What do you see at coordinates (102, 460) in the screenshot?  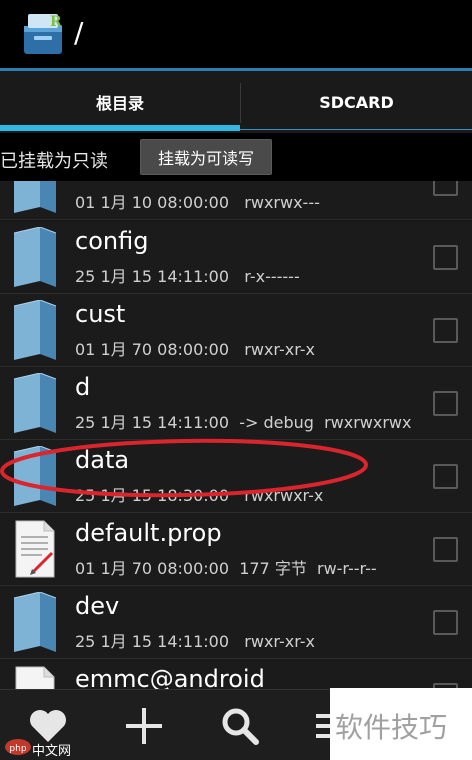 I see `file-name: data` at bounding box center [102, 460].